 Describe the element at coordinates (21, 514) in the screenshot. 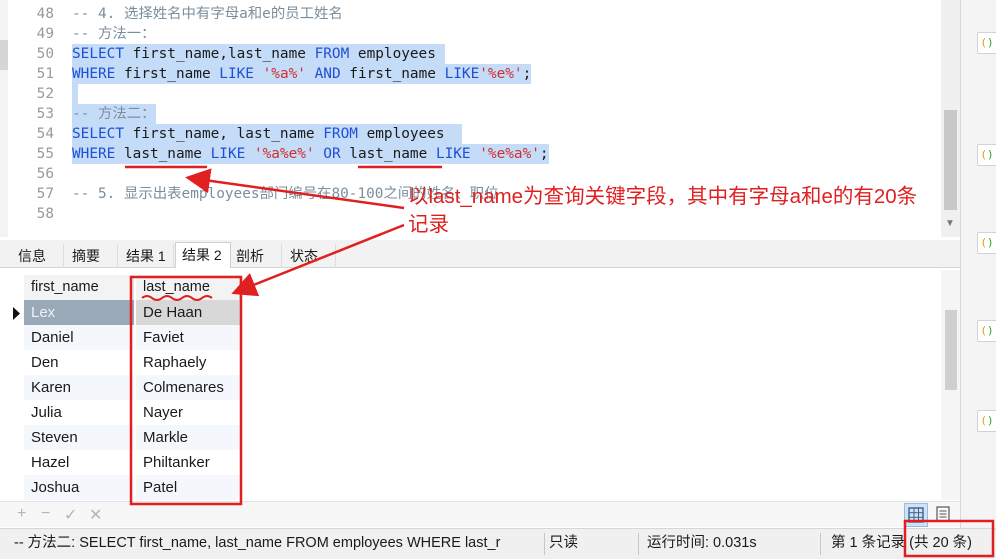

I see `add-record-button: +` at that location.